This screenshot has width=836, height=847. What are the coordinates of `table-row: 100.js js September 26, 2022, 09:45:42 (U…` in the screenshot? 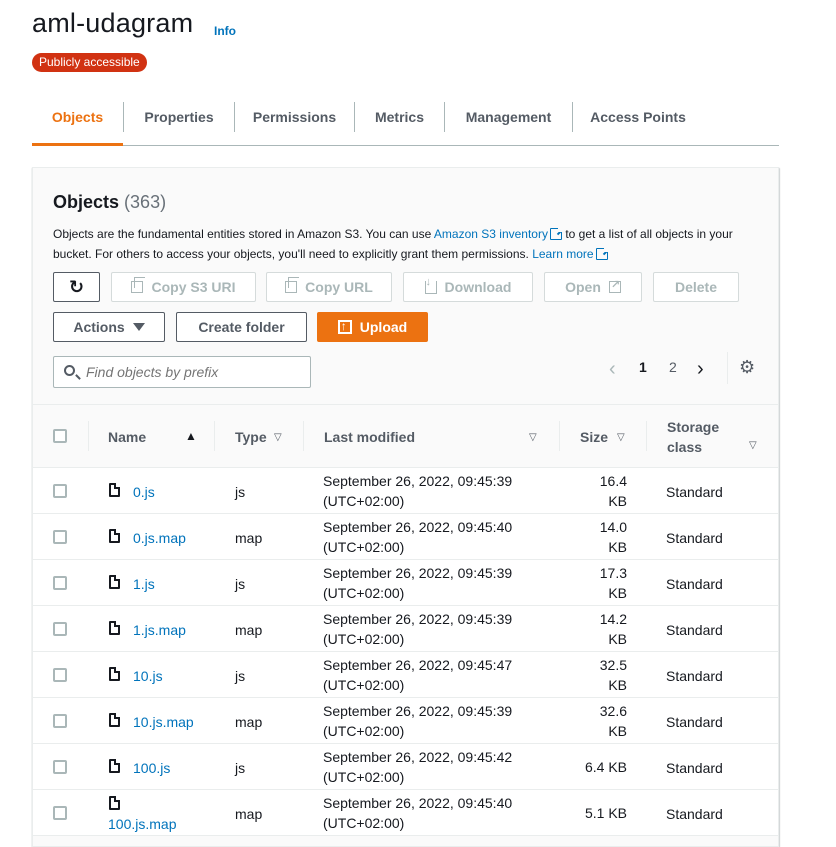 It's located at (405, 767).